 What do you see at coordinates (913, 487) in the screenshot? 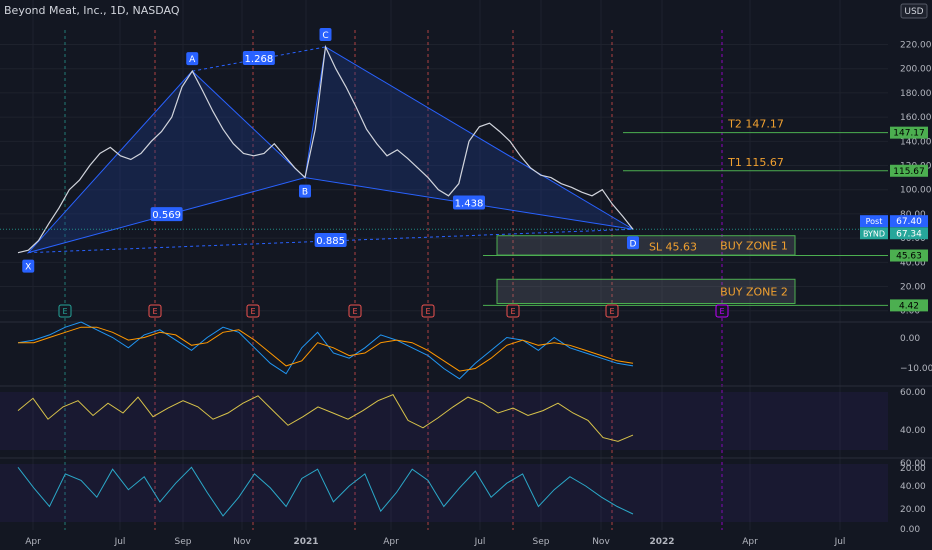
I see `stochastic-tick-label: 40.00` at bounding box center [913, 487].